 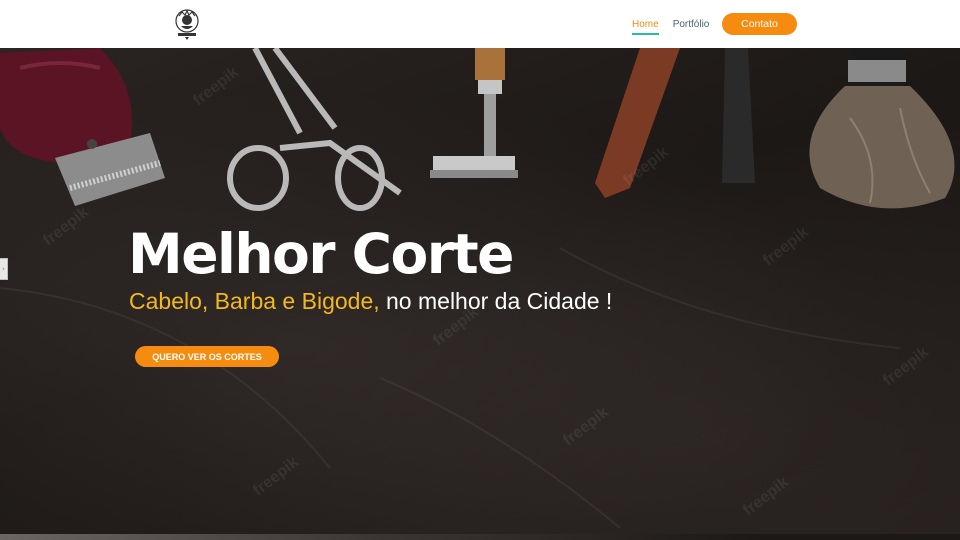 What do you see at coordinates (321, 254) in the screenshot?
I see `hero-title: Melhor Corte` at bounding box center [321, 254].